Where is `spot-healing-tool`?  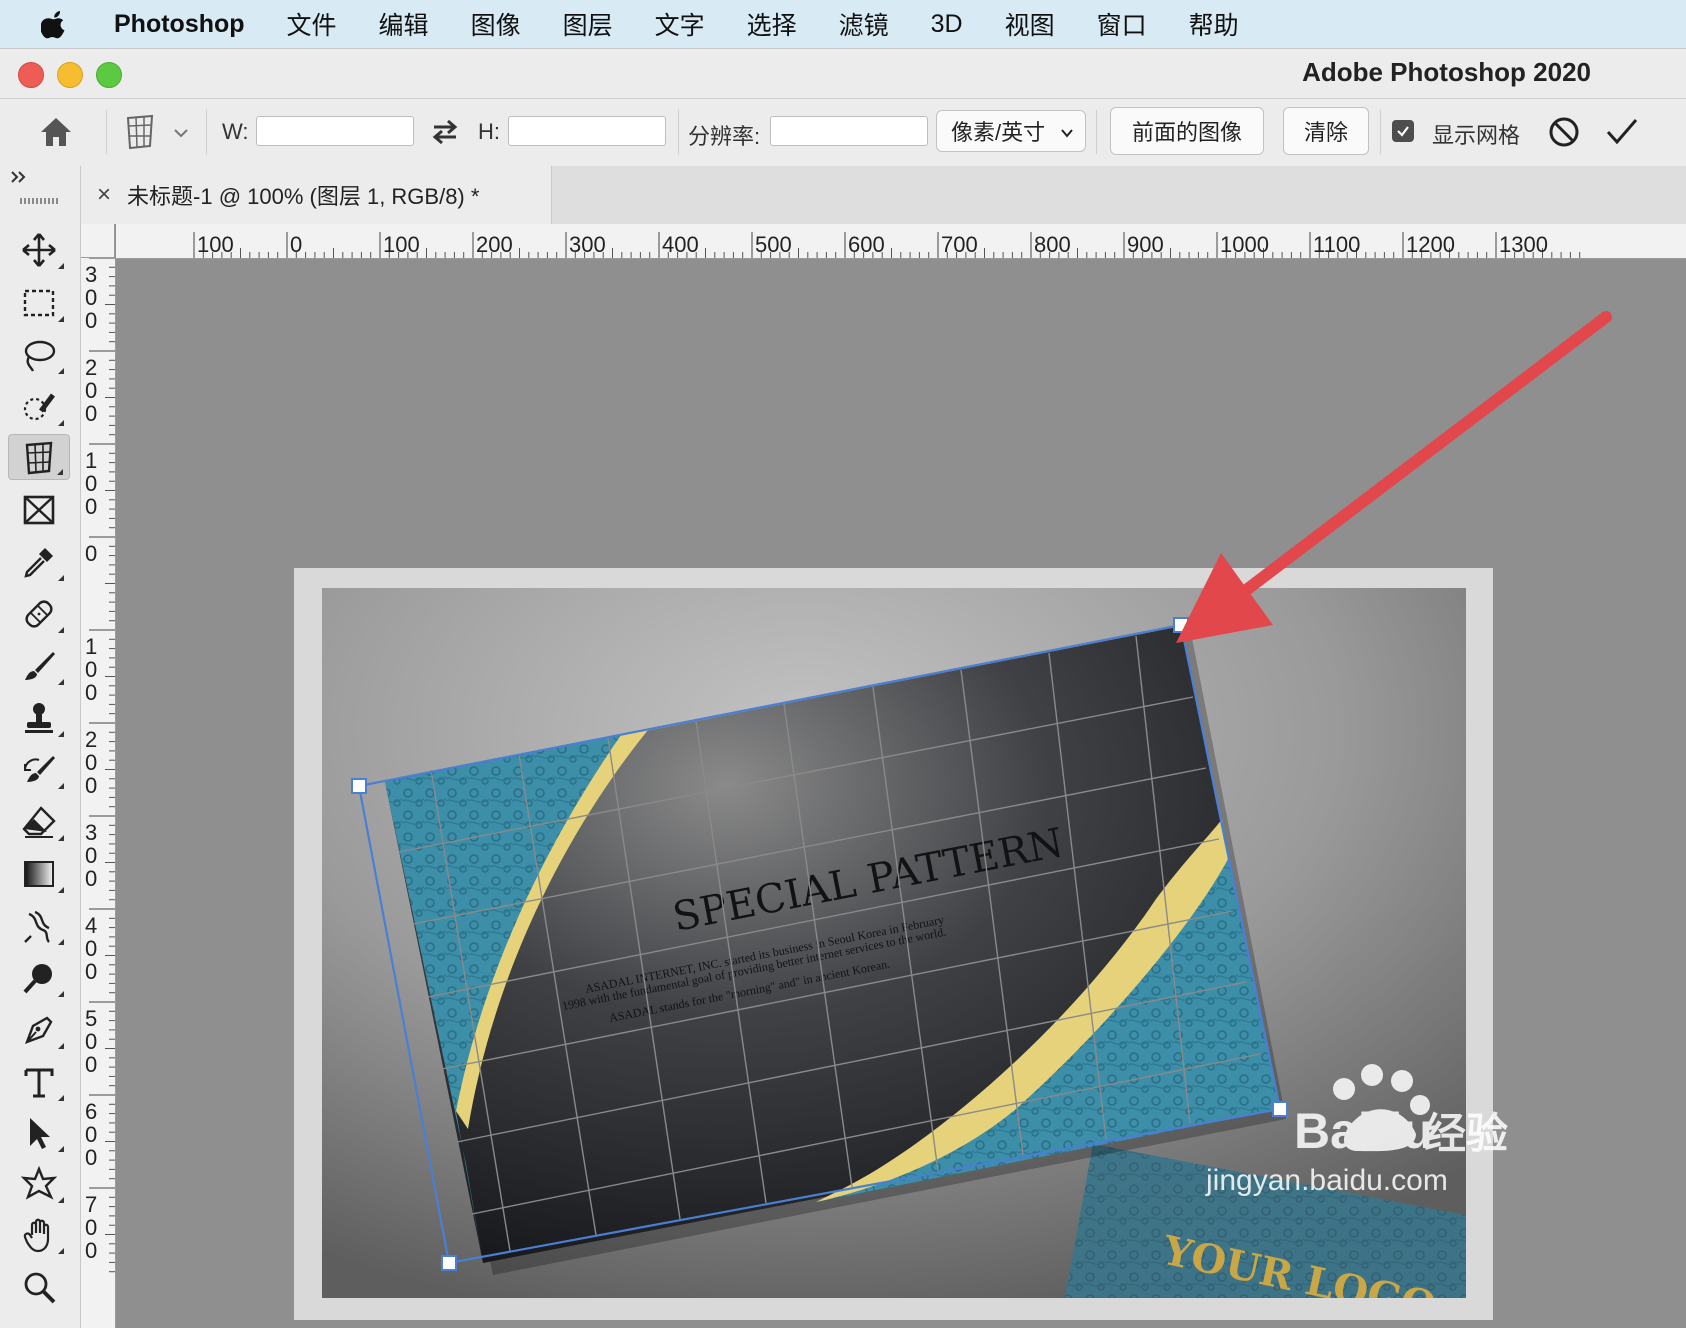
spot-healing-tool is located at coordinates (39, 614).